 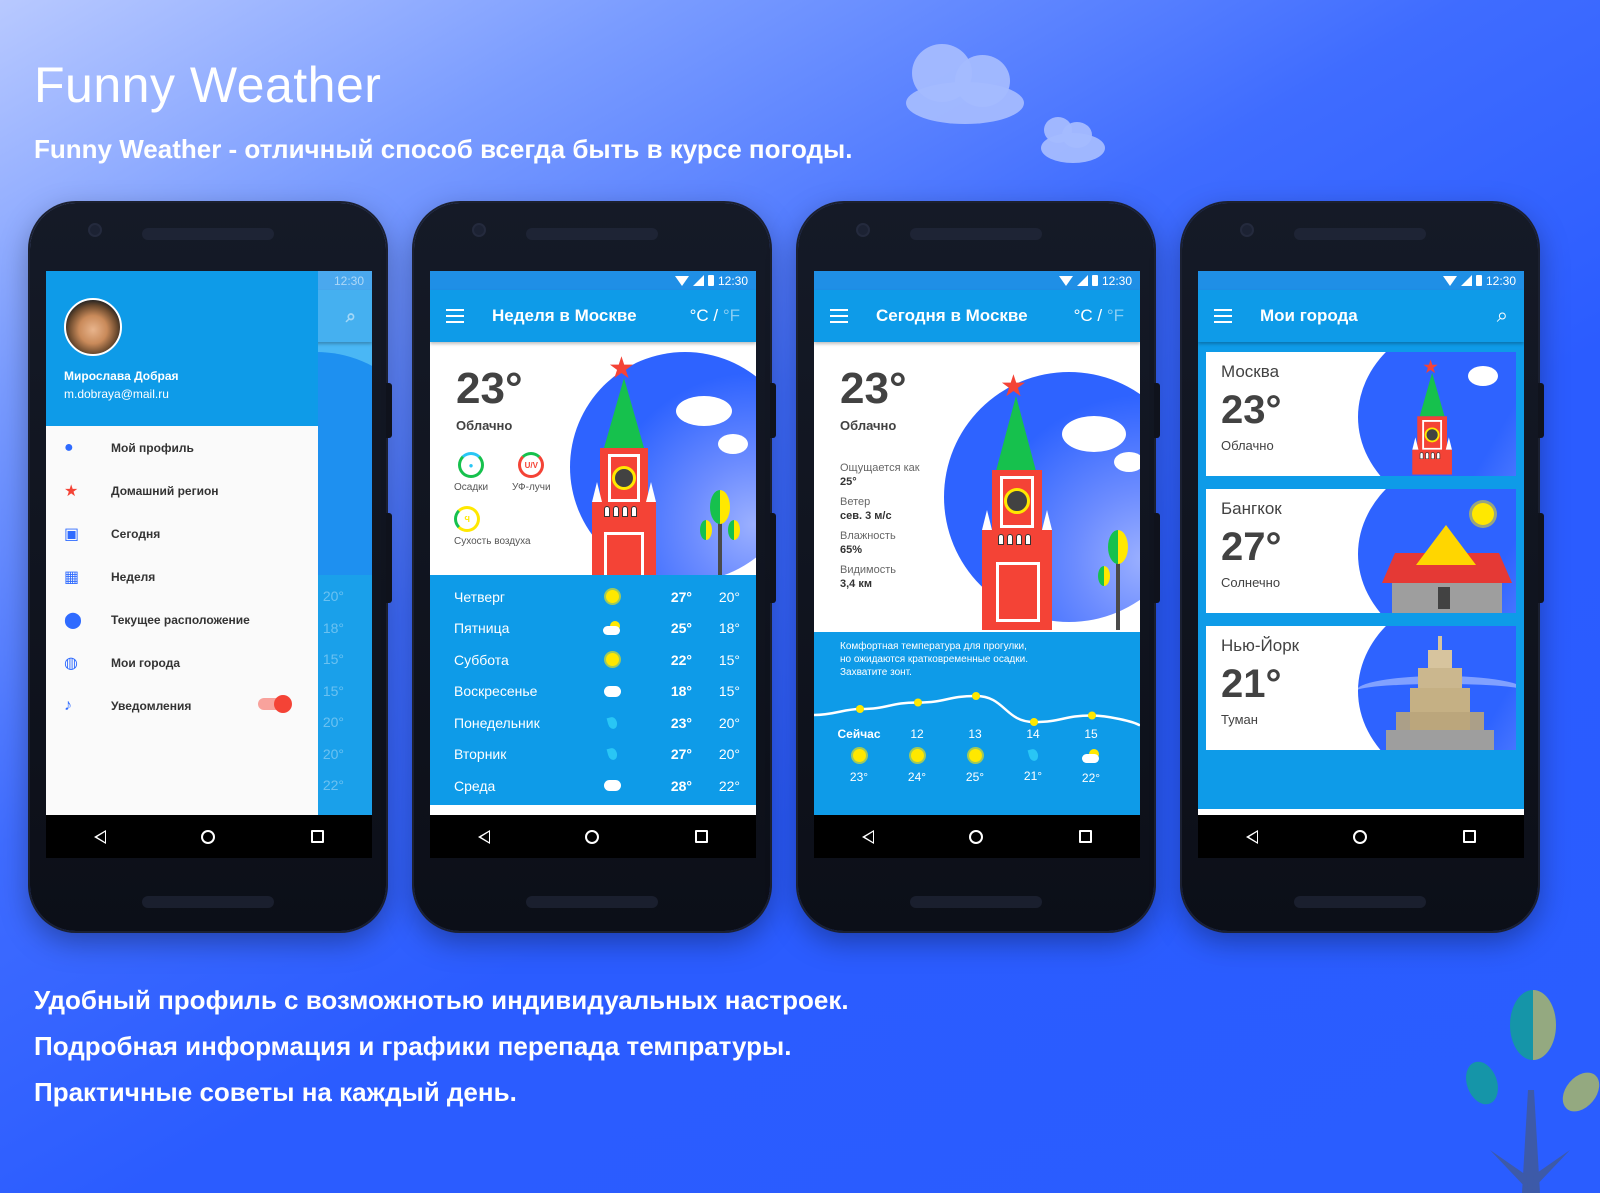 I want to click on app-bar: Сегодня в Москве °C / °F, so click(x=977, y=316).